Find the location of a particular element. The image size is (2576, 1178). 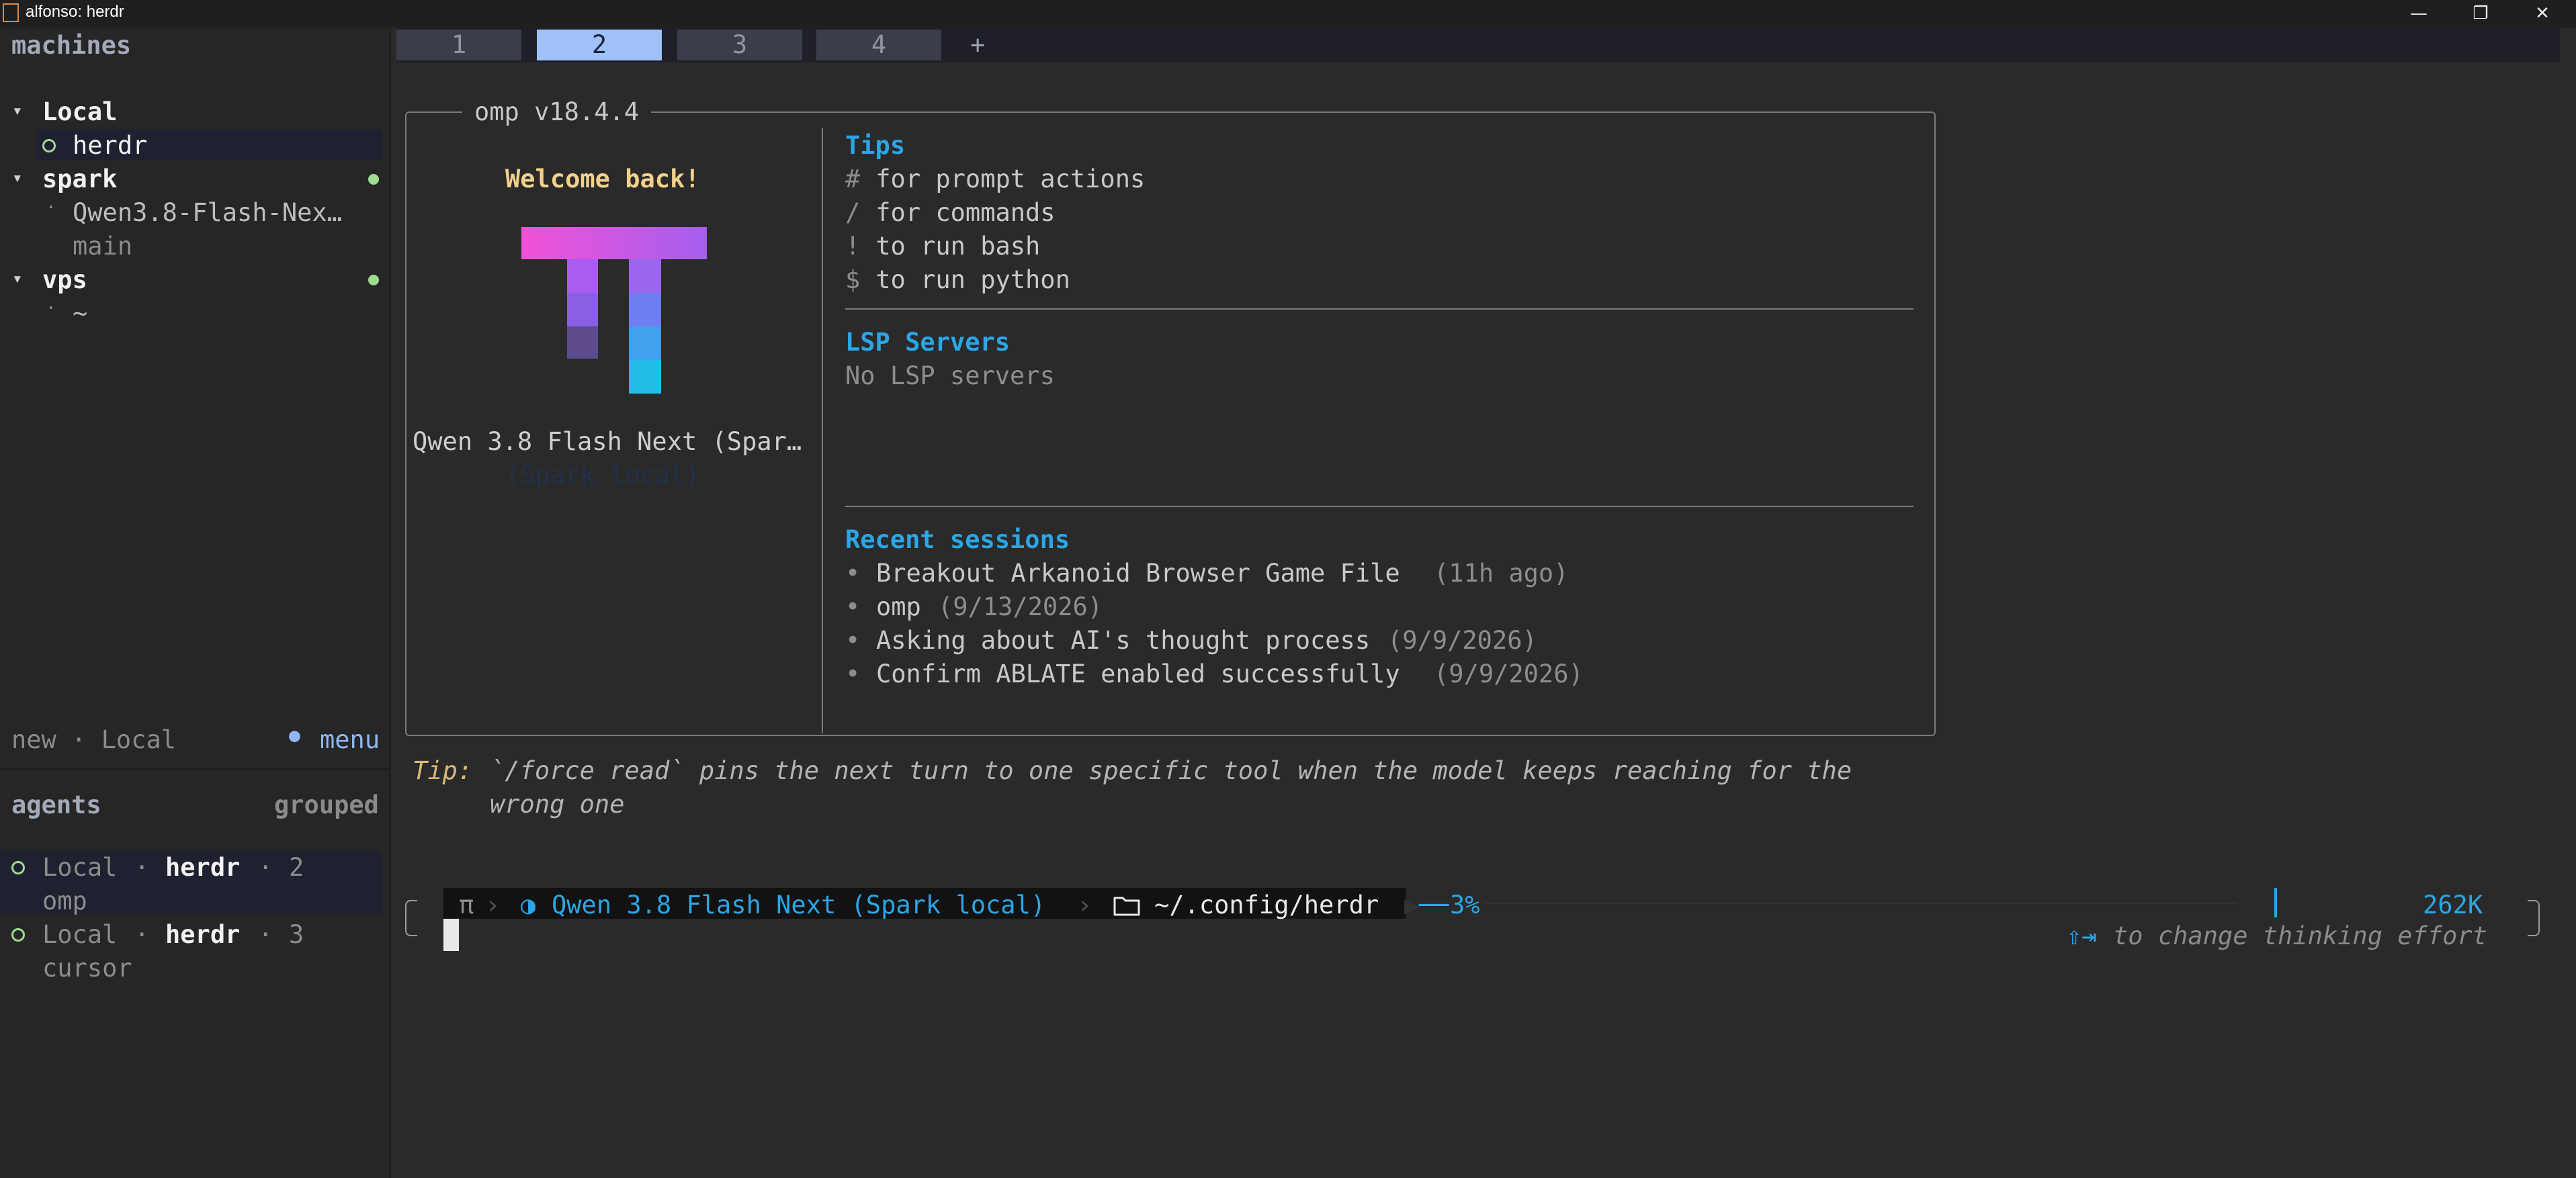

workspace-home: ~ is located at coordinates (80, 313).